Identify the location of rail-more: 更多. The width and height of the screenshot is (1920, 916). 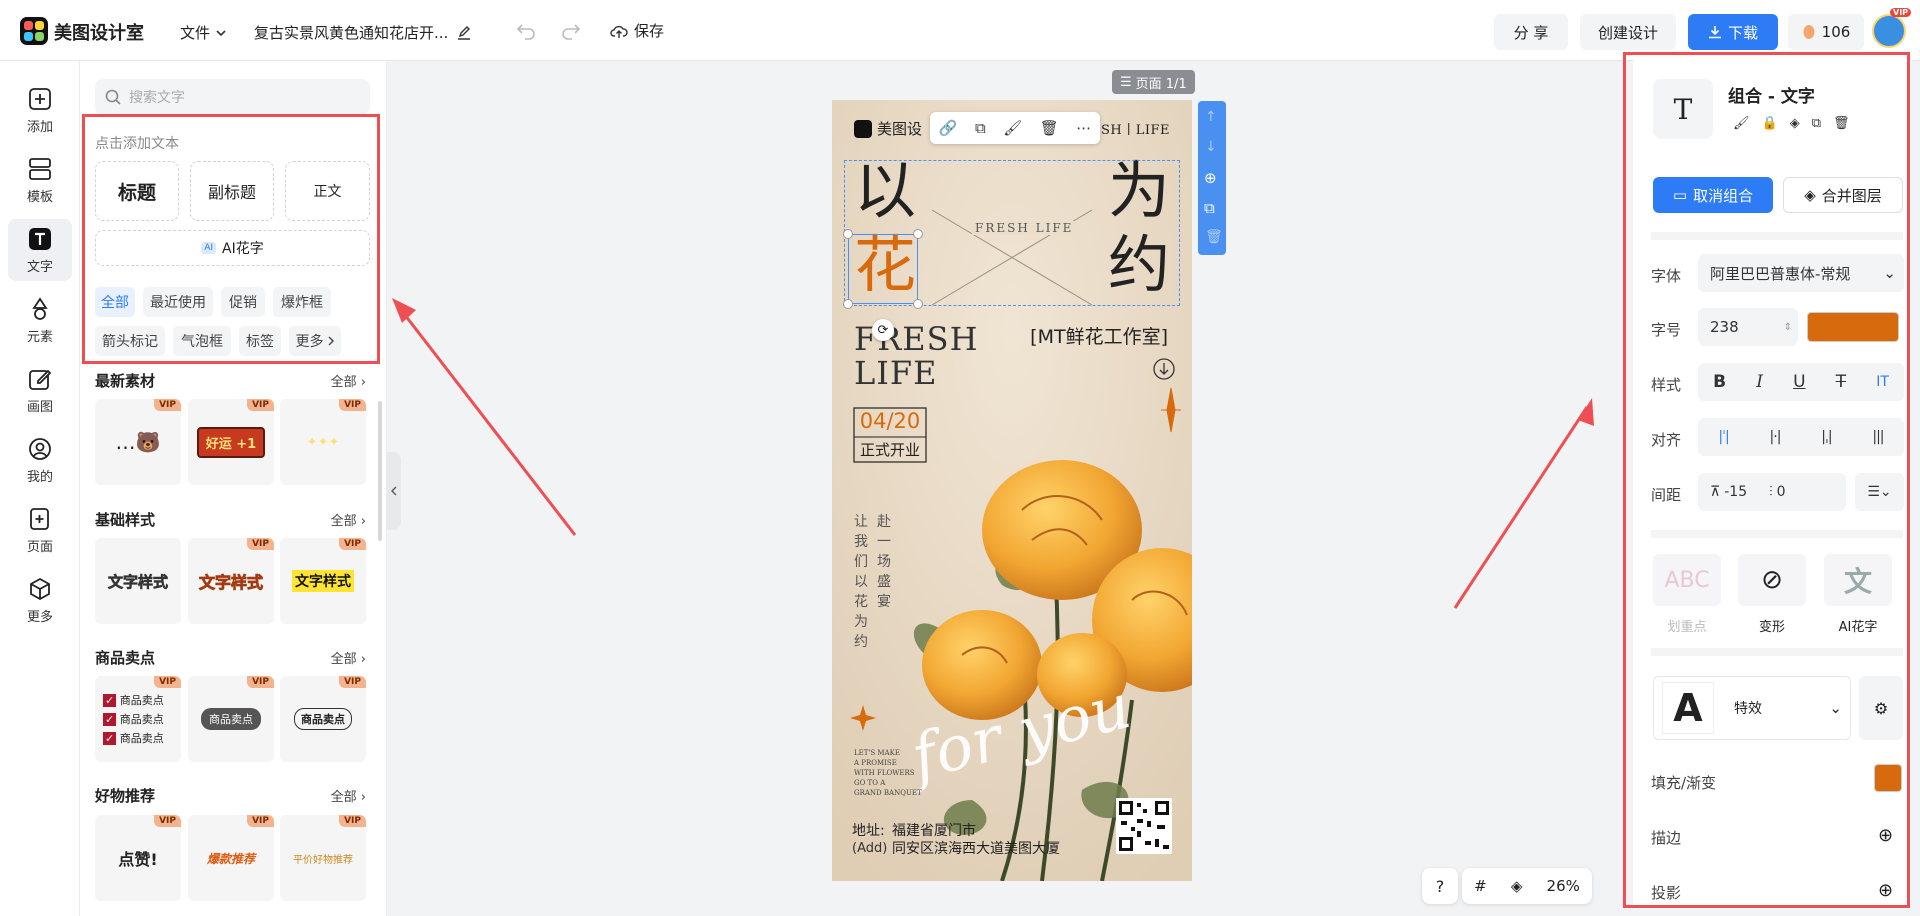
(40, 600).